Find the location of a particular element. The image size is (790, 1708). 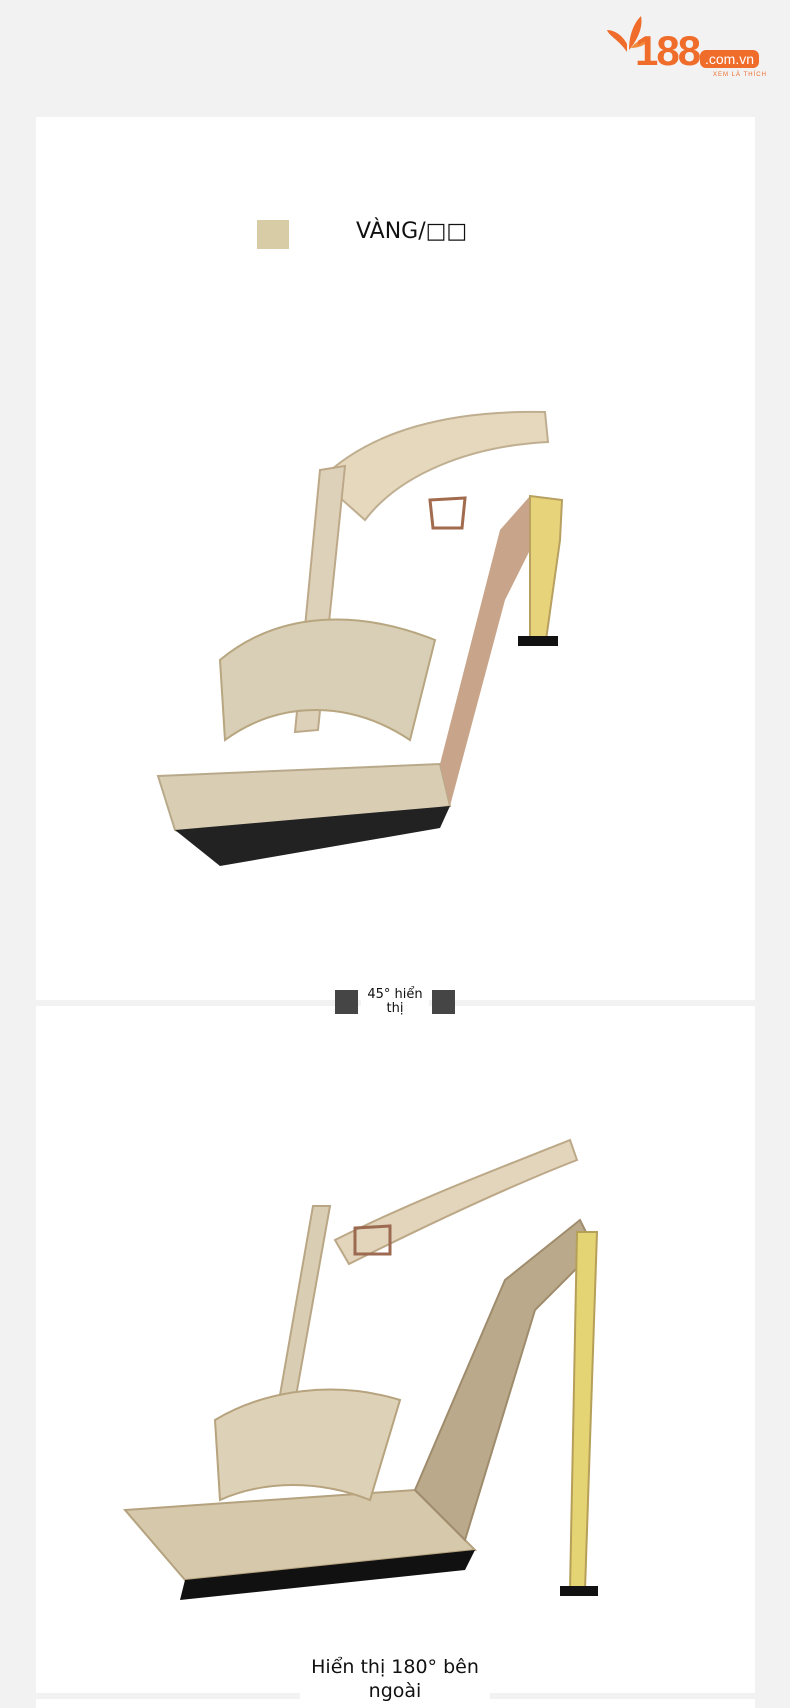

color-swatch is located at coordinates (273, 234).